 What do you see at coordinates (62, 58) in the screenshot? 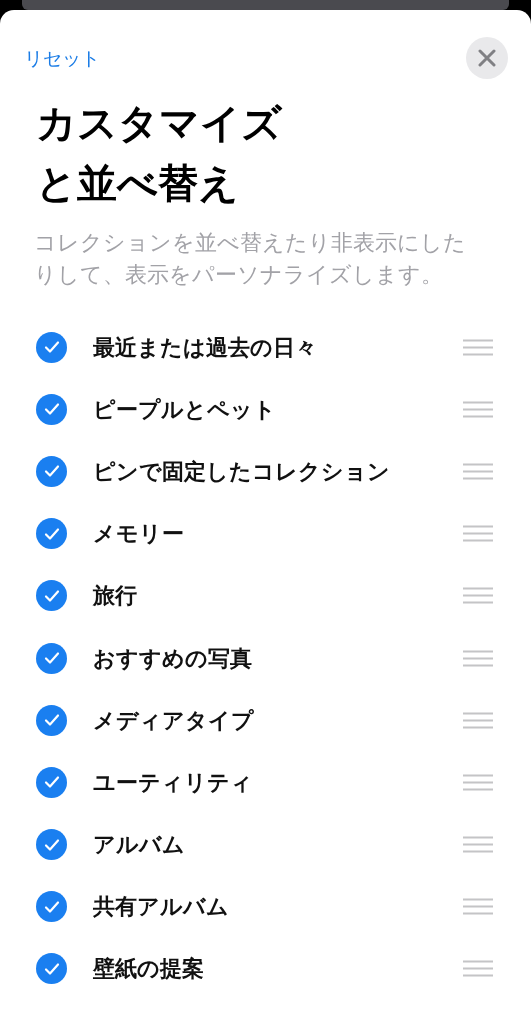
I see `reset-button: リセット` at bounding box center [62, 58].